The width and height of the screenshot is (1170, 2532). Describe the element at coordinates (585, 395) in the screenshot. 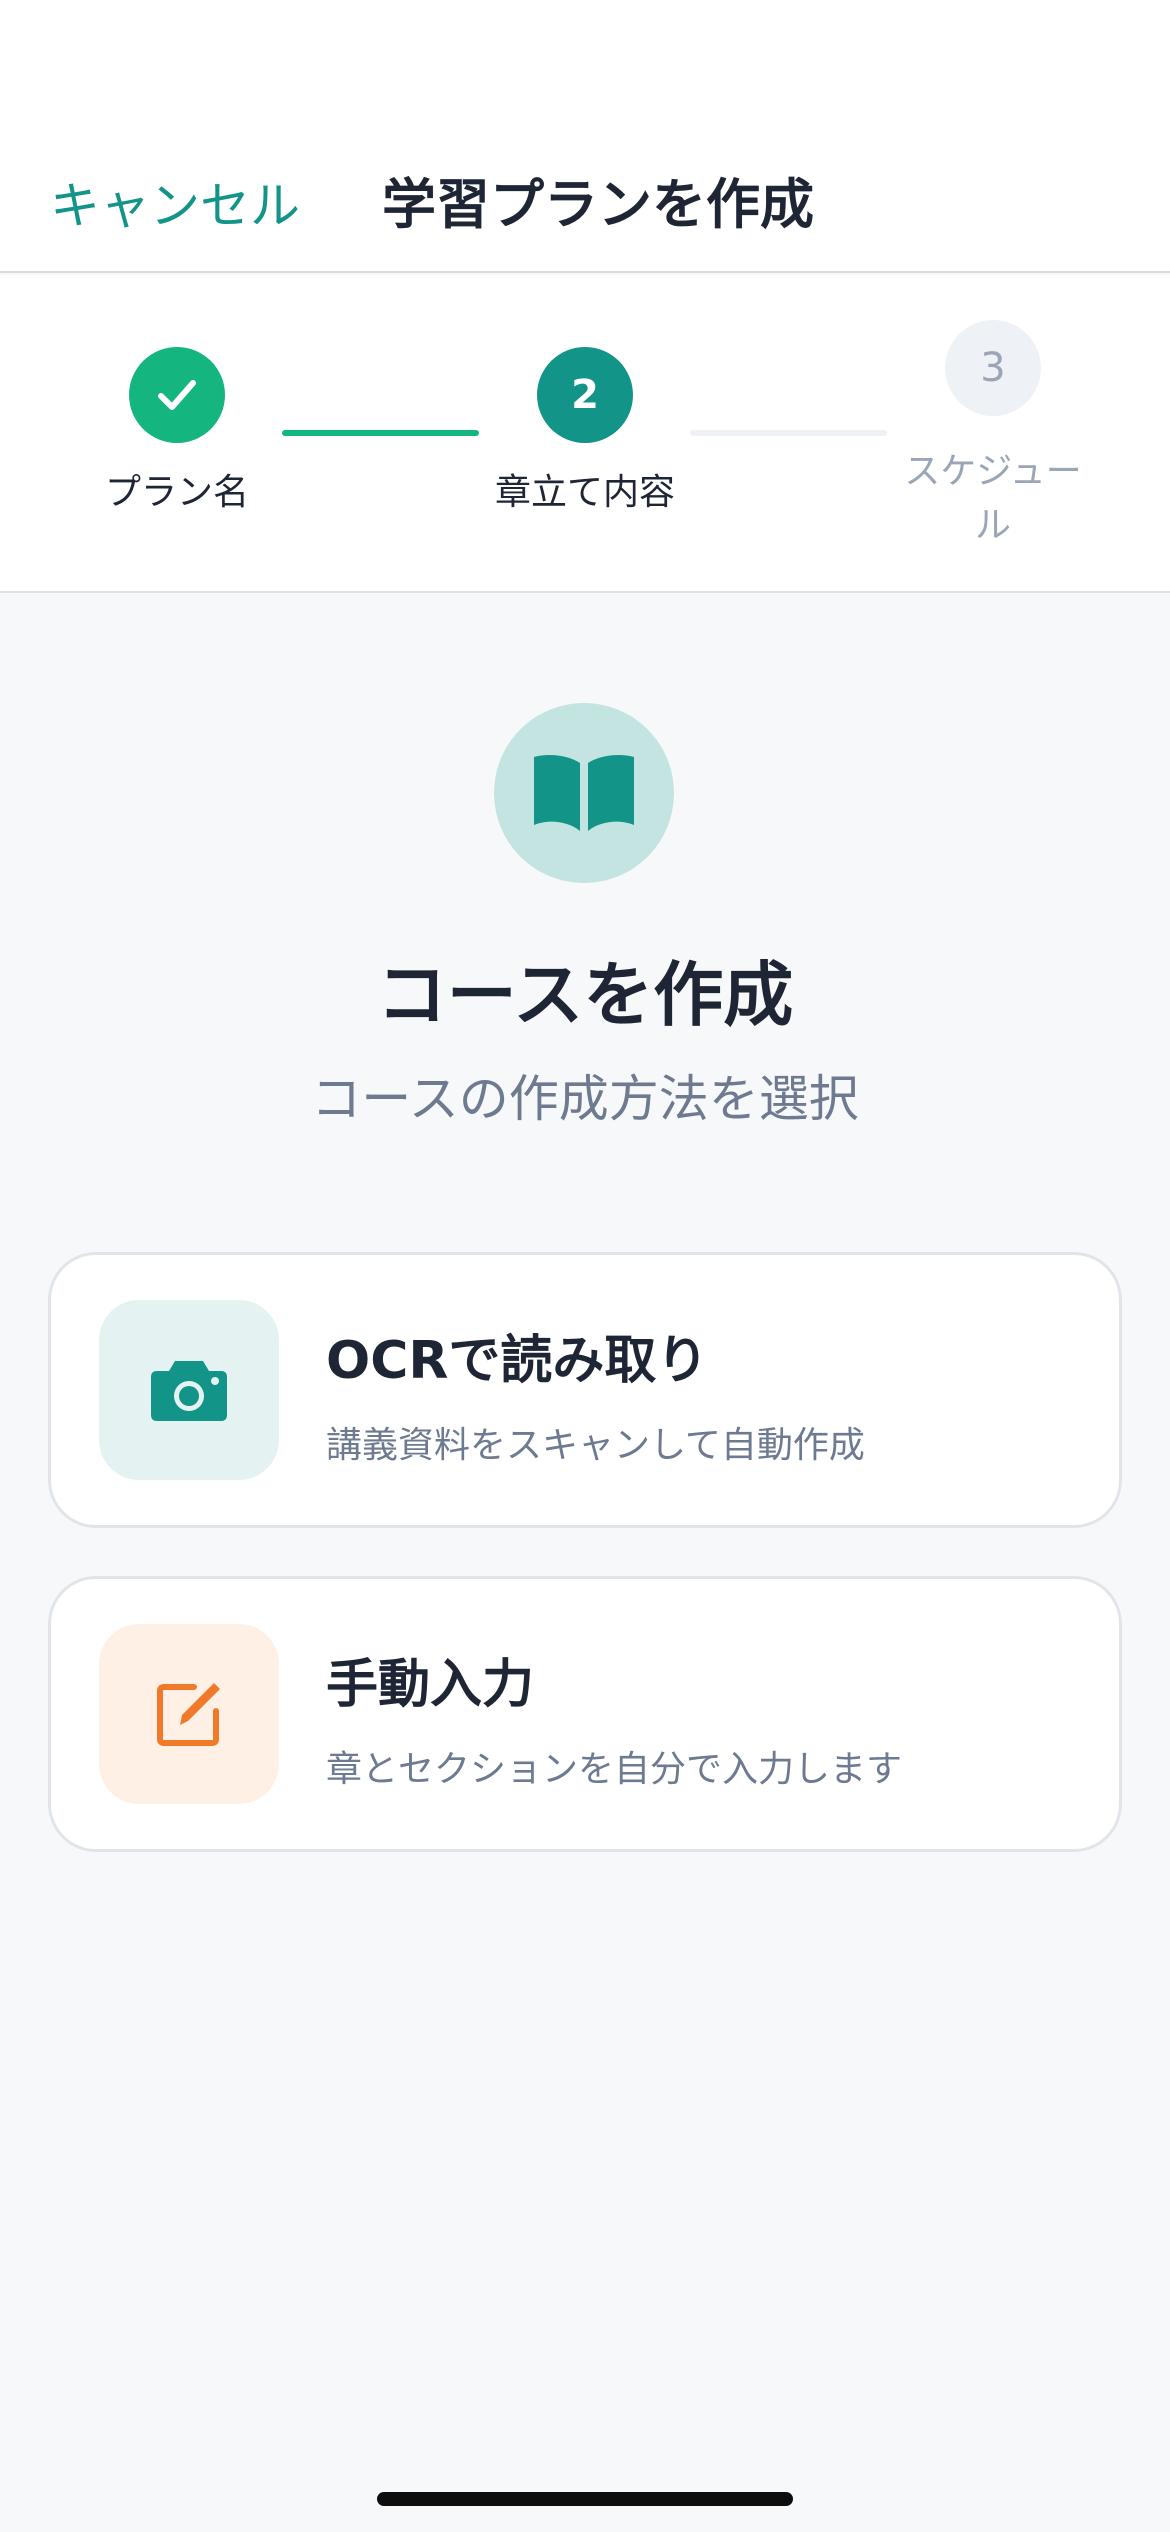

I see `step-2-circle: 2` at that location.